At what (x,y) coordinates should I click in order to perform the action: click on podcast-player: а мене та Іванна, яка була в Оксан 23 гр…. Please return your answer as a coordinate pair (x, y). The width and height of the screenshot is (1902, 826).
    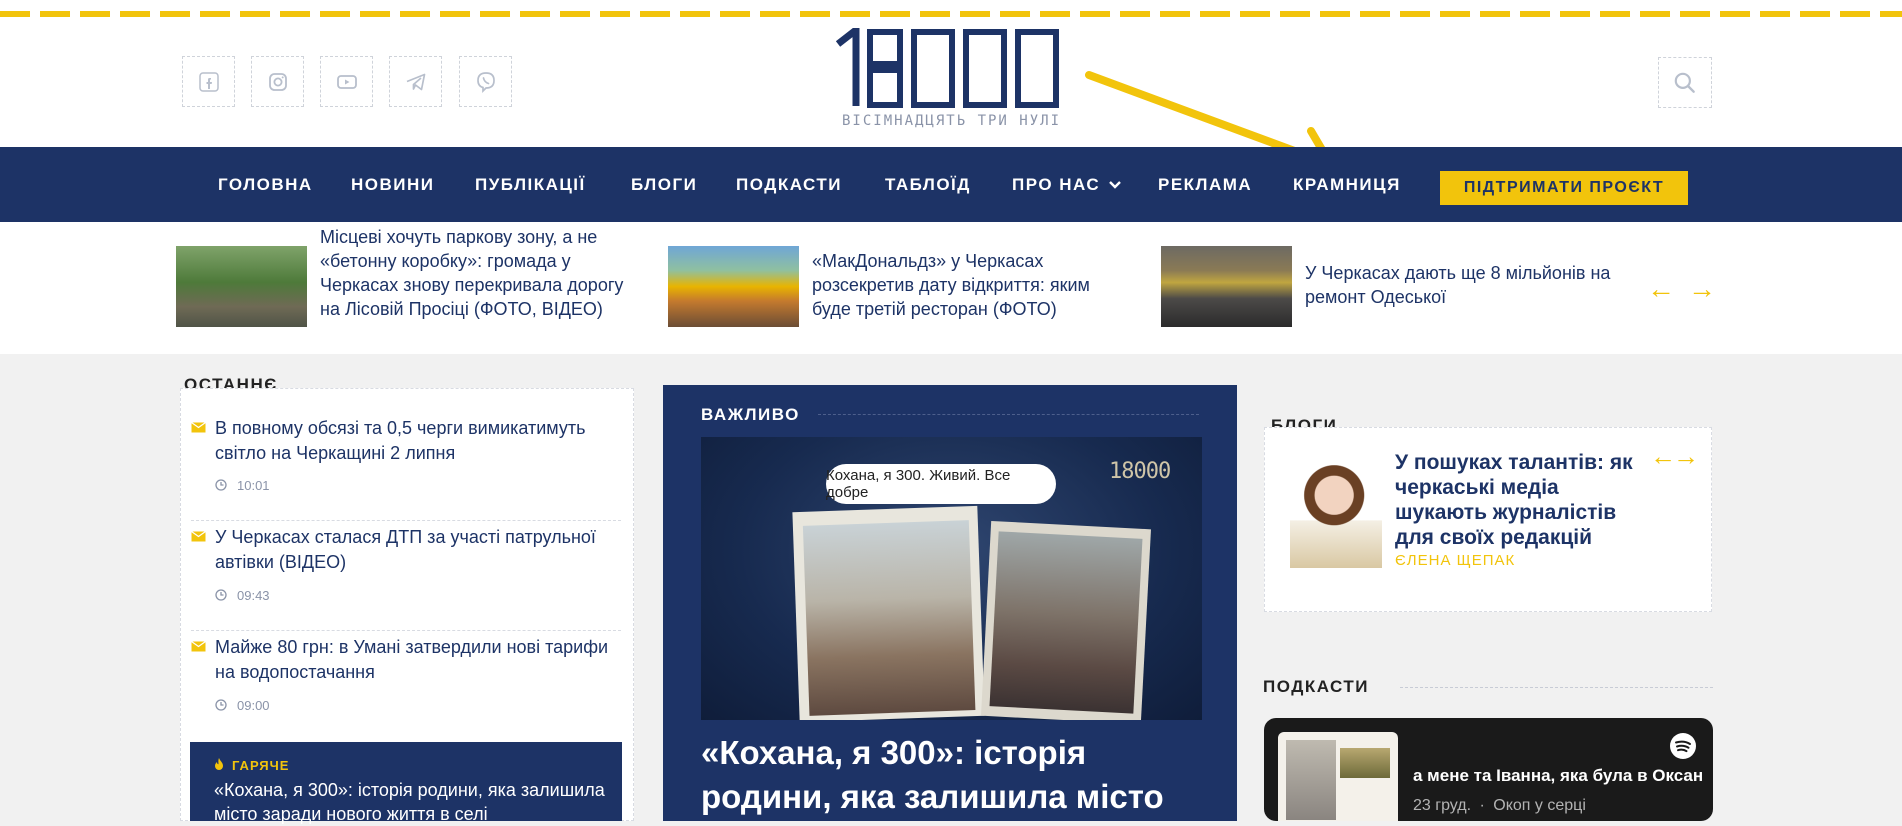
    Looking at the image, I should click on (1488, 769).